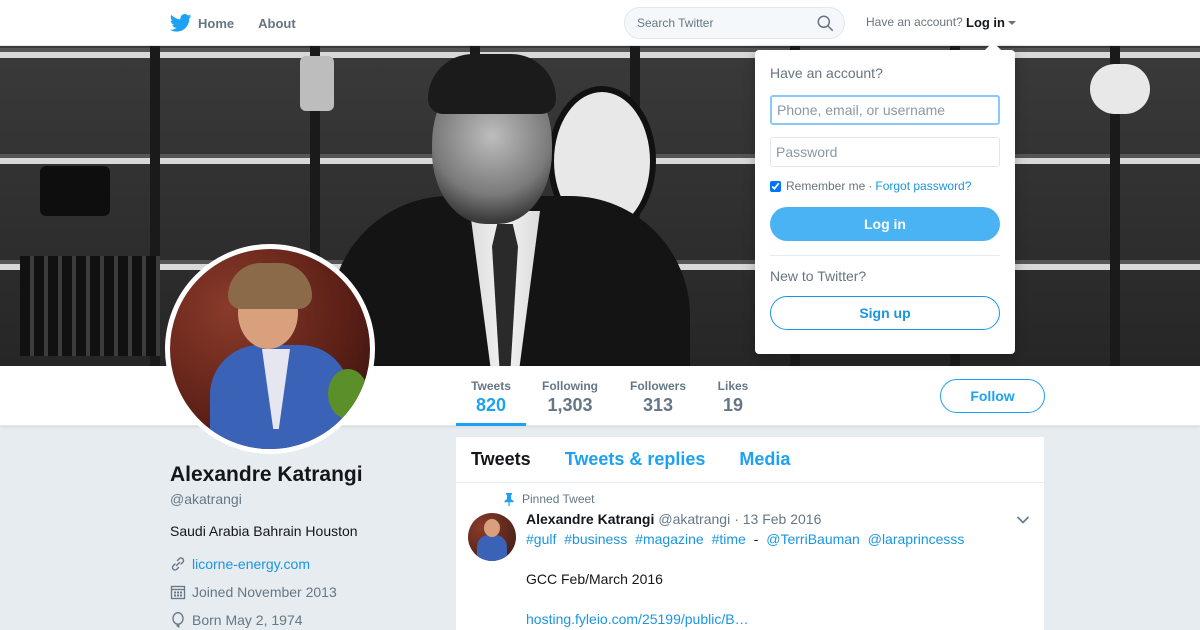  Describe the element at coordinates (178, 620) in the screenshot. I see `balloon-icon` at that location.